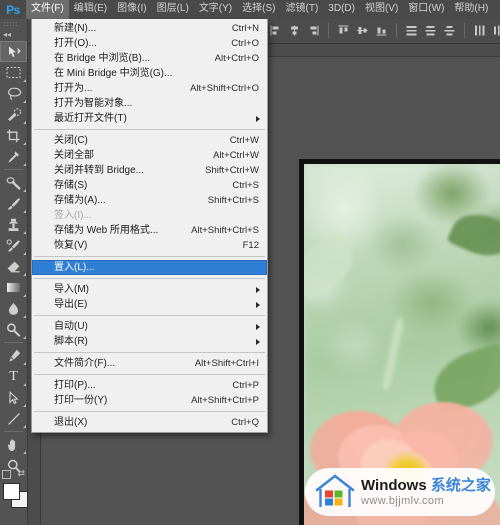  I want to click on menu-item-shortcut: Ctrl+S, so click(245, 185).